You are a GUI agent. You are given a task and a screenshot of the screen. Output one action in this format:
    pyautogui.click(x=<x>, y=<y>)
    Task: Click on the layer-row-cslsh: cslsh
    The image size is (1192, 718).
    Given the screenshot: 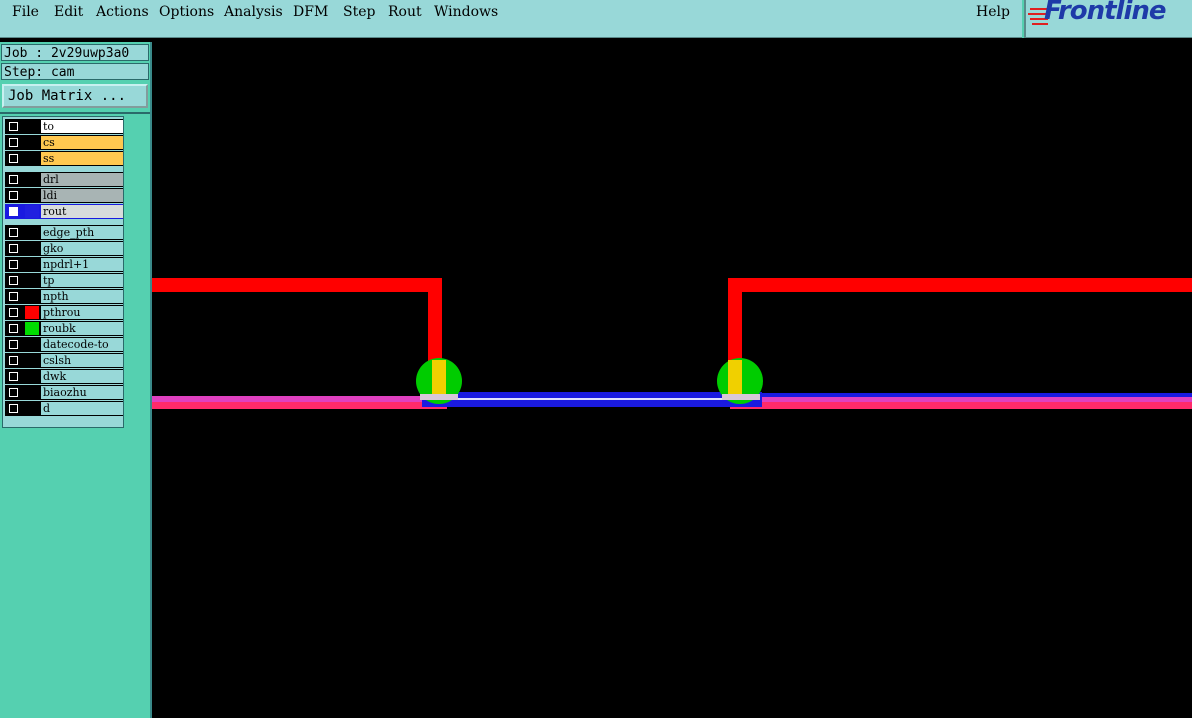 What is the action you would take?
    pyautogui.click(x=64, y=360)
    